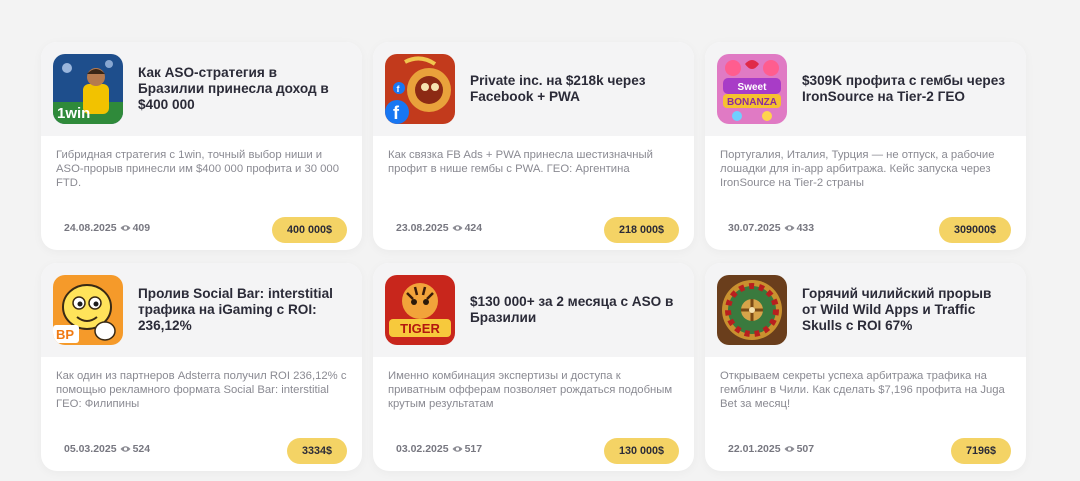  Describe the element at coordinates (641, 451) in the screenshot. I see `profit-badge: 130 000$` at that location.